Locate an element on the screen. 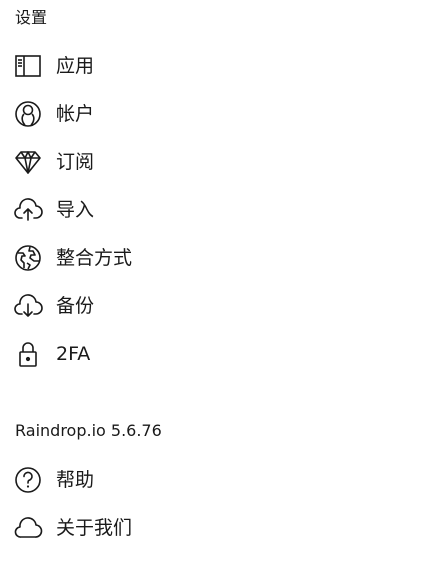  menu-item-backup: 备份 is located at coordinates (162, 306).